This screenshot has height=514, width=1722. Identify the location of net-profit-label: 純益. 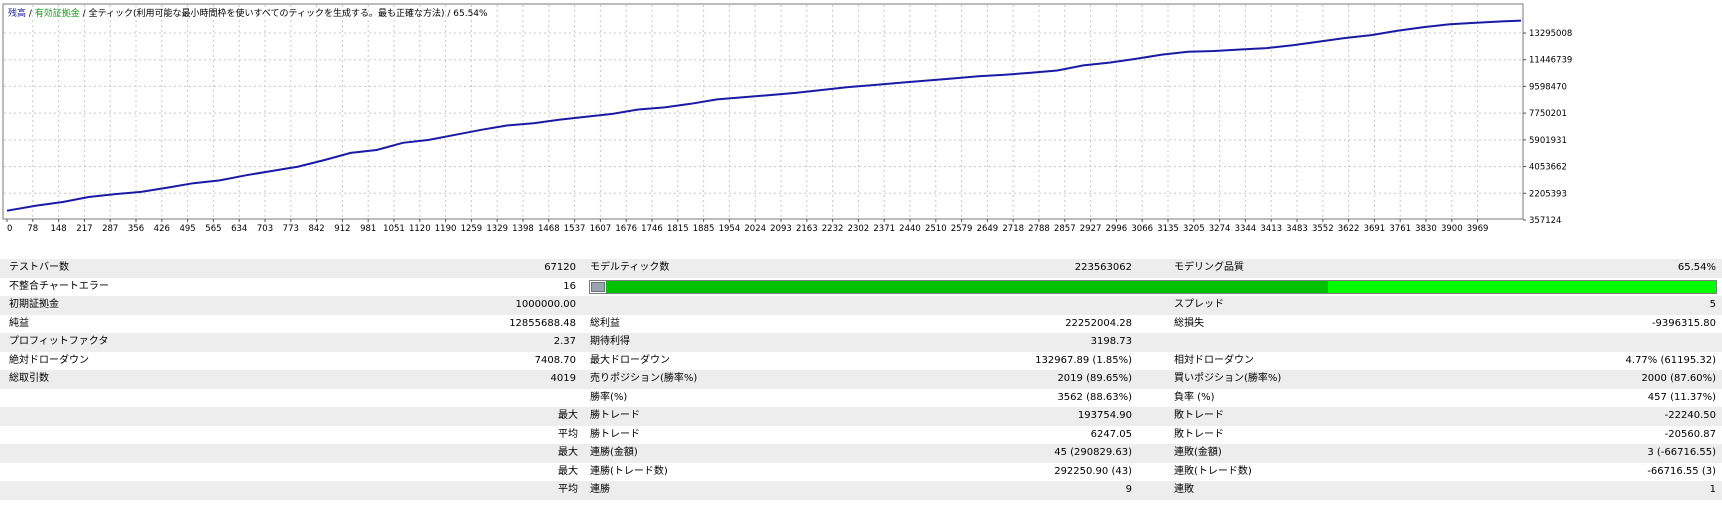
(19, 323).